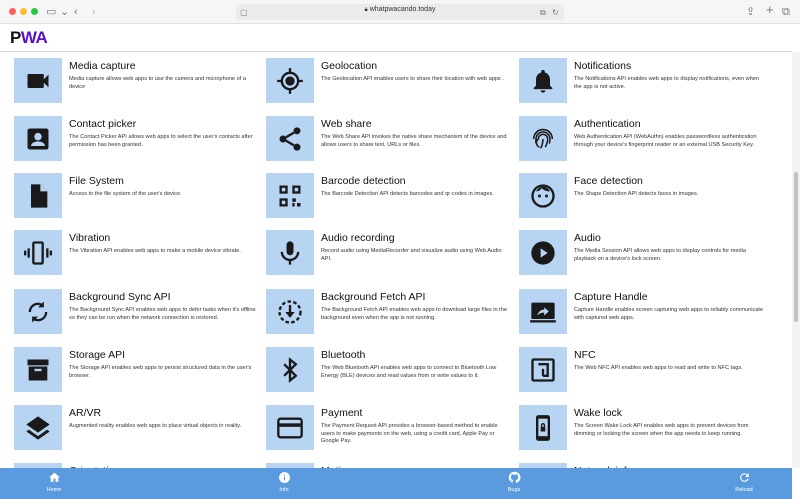 The image size is (800, 499). I want to click on minimize-window-button, so click(23, 11).